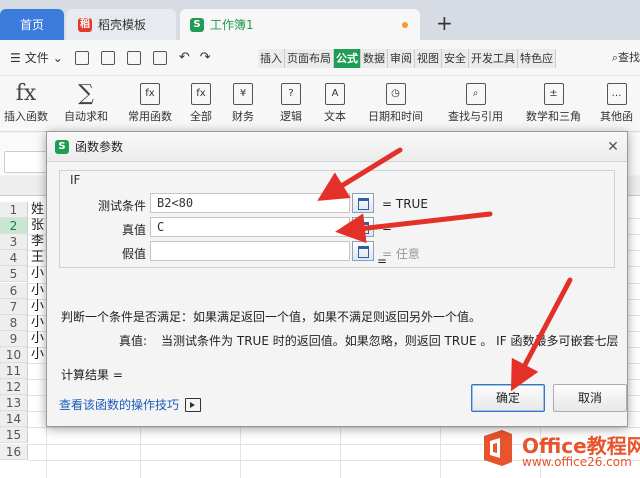  What do you see at coordinates (62, 146) in the screenshot?
I see `spreadsheet-logo-icon: S` at bounding box center [62, 146].